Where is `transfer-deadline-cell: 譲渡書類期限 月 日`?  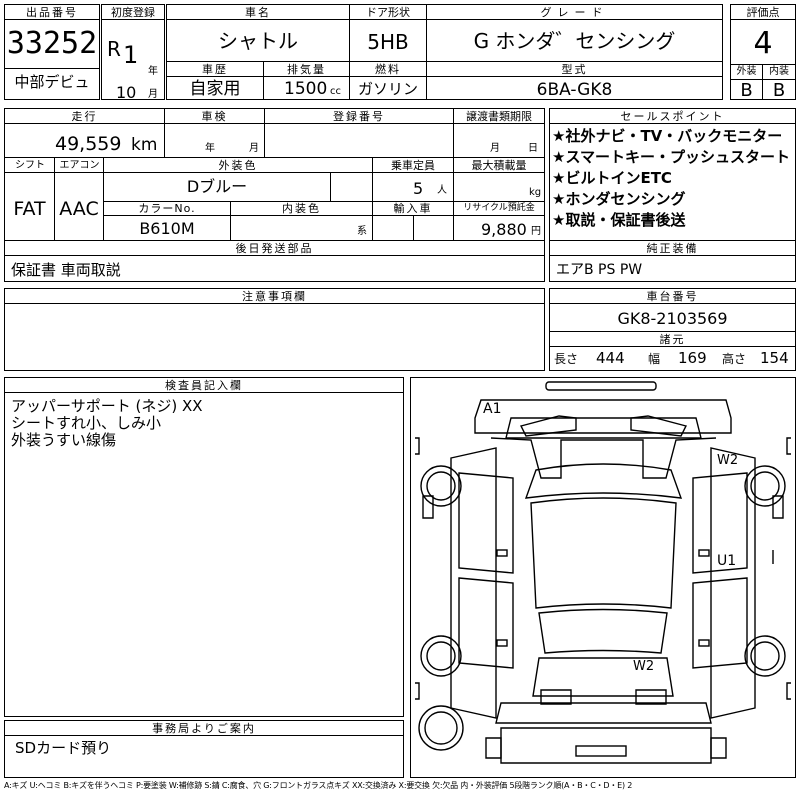 transfer-deadline-cell: 譲渡書類期限 月 日 is located at coordinates (499, 133).